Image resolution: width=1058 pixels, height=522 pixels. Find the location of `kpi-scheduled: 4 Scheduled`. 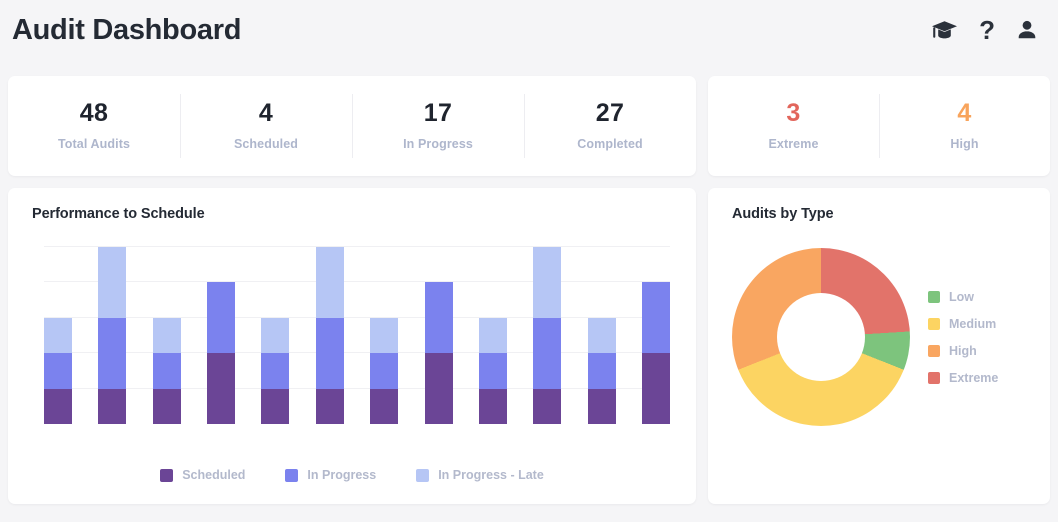

kpi-scheduled: 4 Scheduled is located at coordinates (266, 126).